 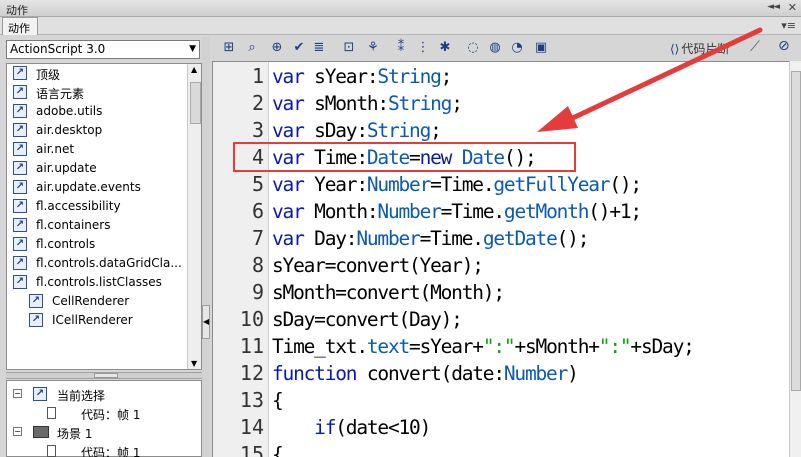 What do you see at coordinates (192, 49) in the screenshot?
I see `chevron-down-icon: ▼` at bounding box center [192, 49].